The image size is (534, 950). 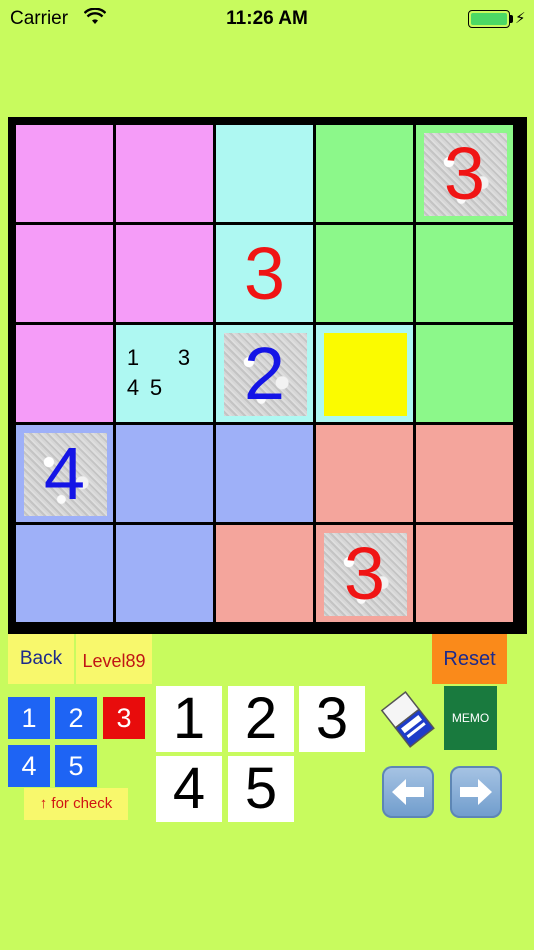 What do you see at coordinates (408, 792) in the screenshot?
I see `left-arrow-icon` at bounding box center [408, 792].